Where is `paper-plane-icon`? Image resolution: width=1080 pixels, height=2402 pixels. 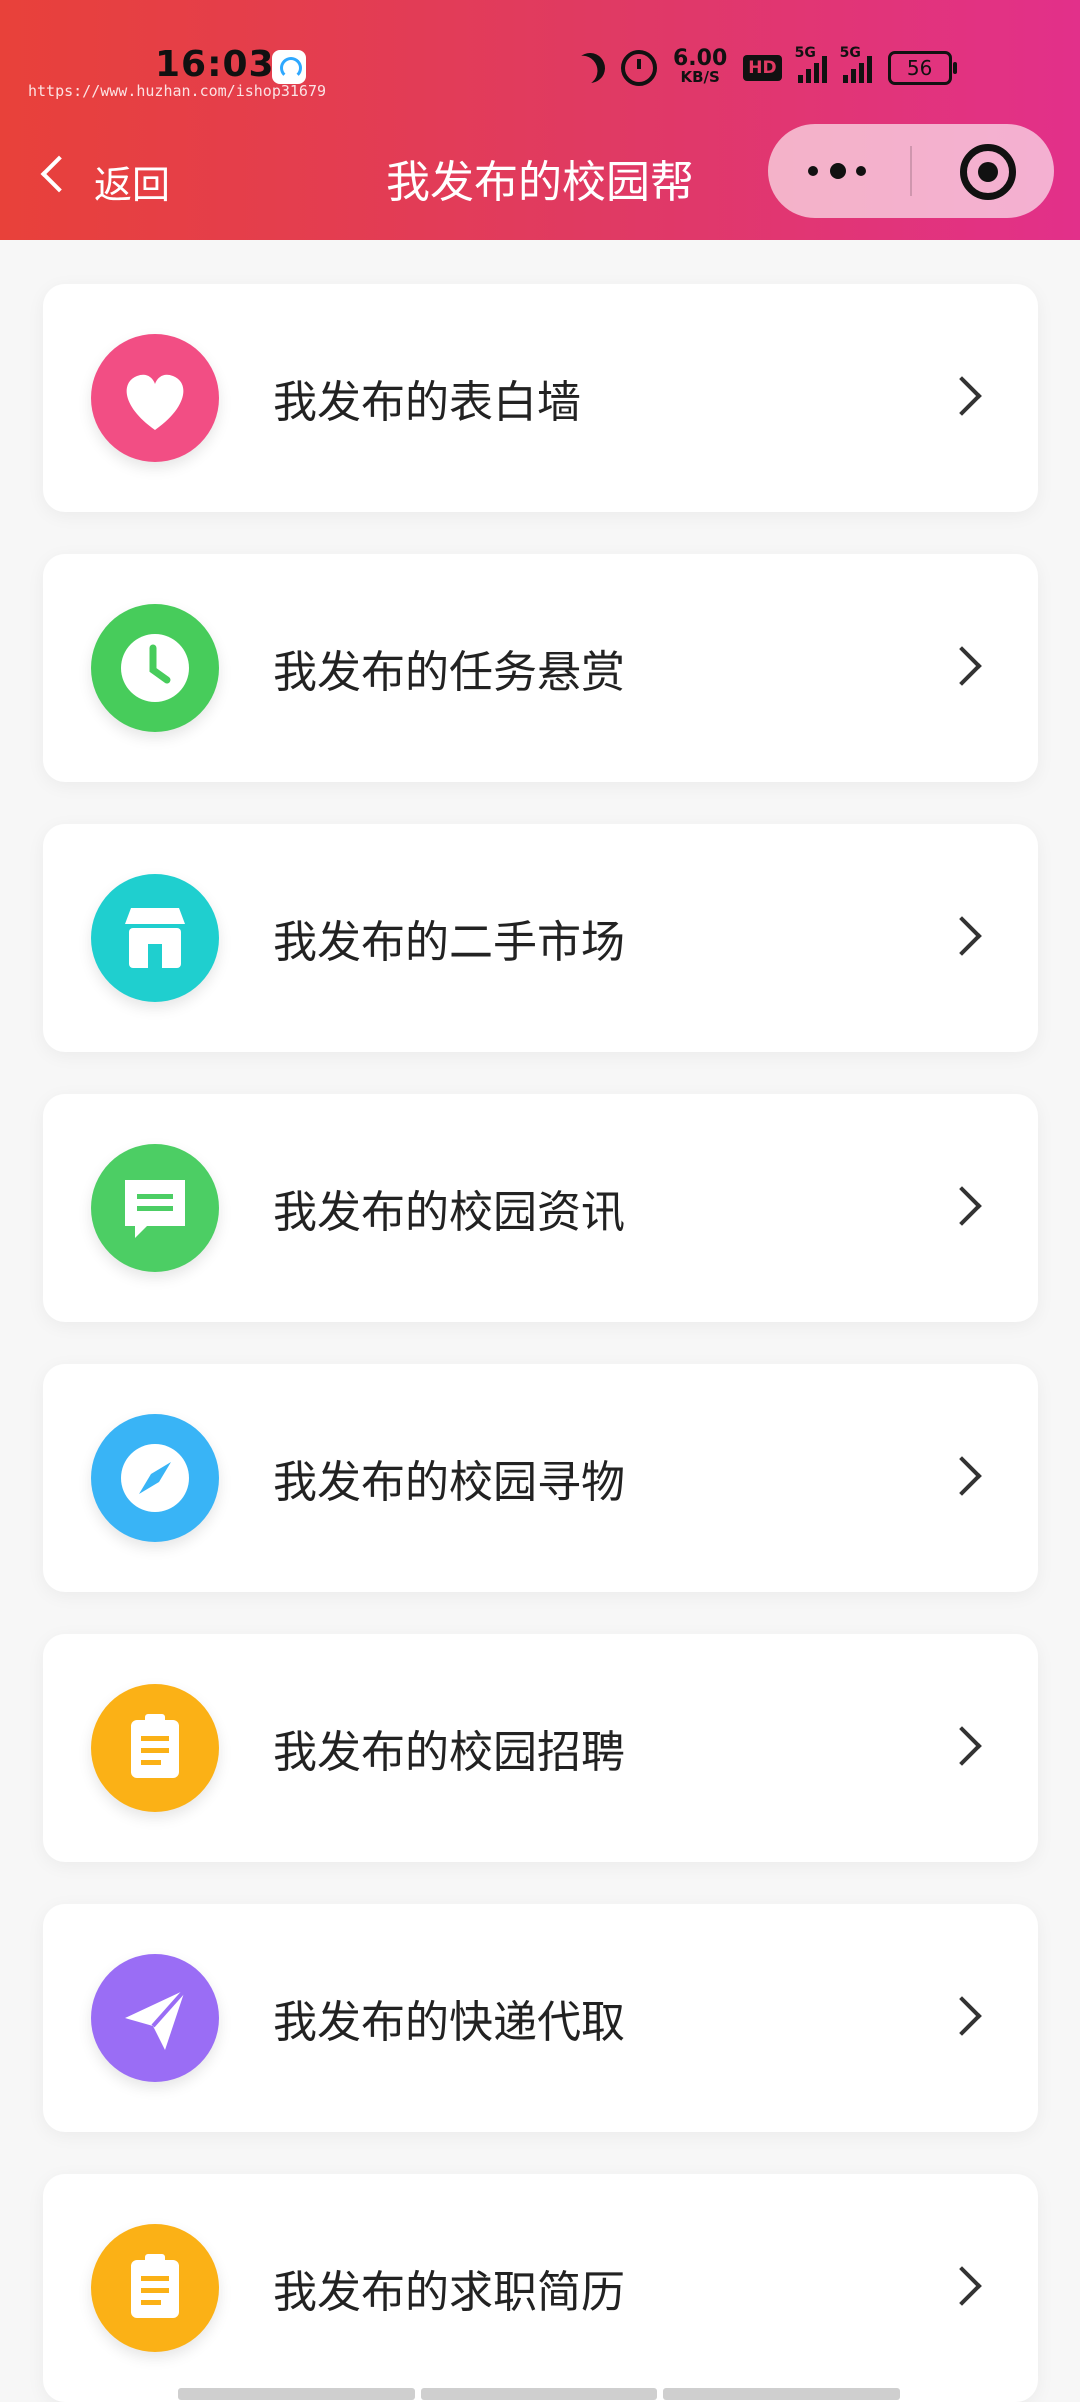
paper-plane-icon is located at coordinates (155, 2018).